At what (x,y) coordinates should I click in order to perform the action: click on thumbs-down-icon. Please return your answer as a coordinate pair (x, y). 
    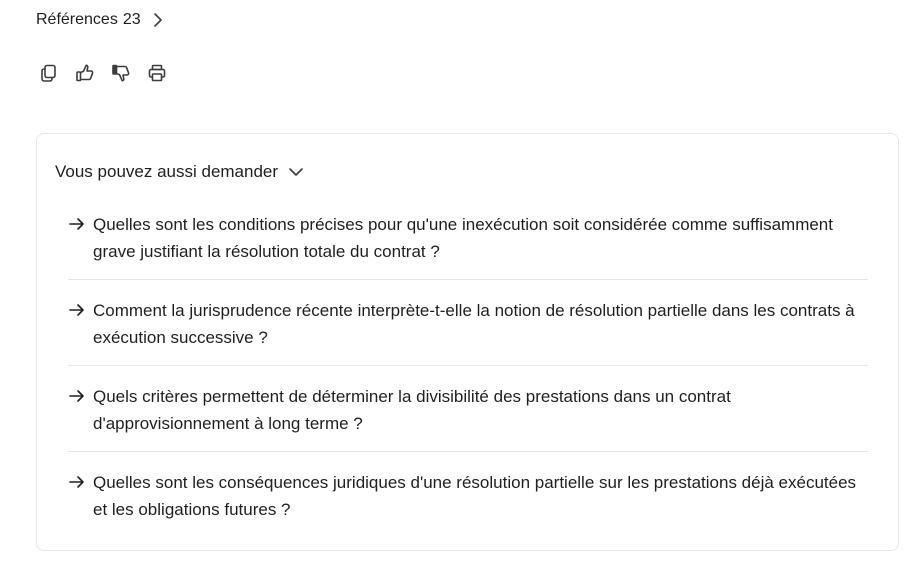
    Looking at the image, I should click on (121, 75).